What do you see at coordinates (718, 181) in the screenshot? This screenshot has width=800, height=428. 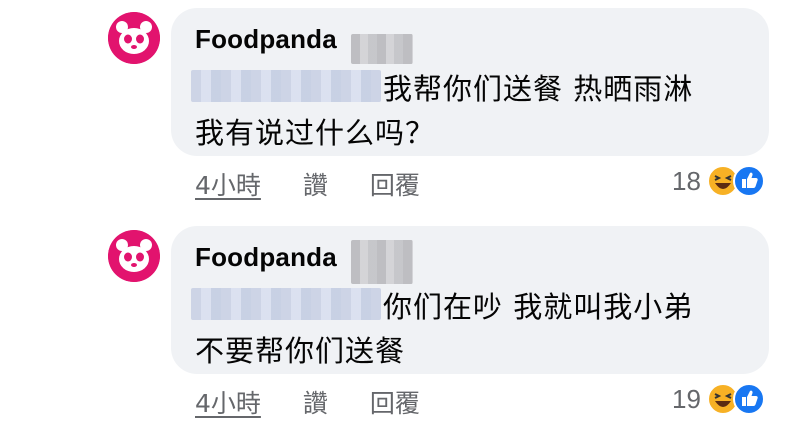 I see `reaction-summary: 18` at bounding box center [718, 181].